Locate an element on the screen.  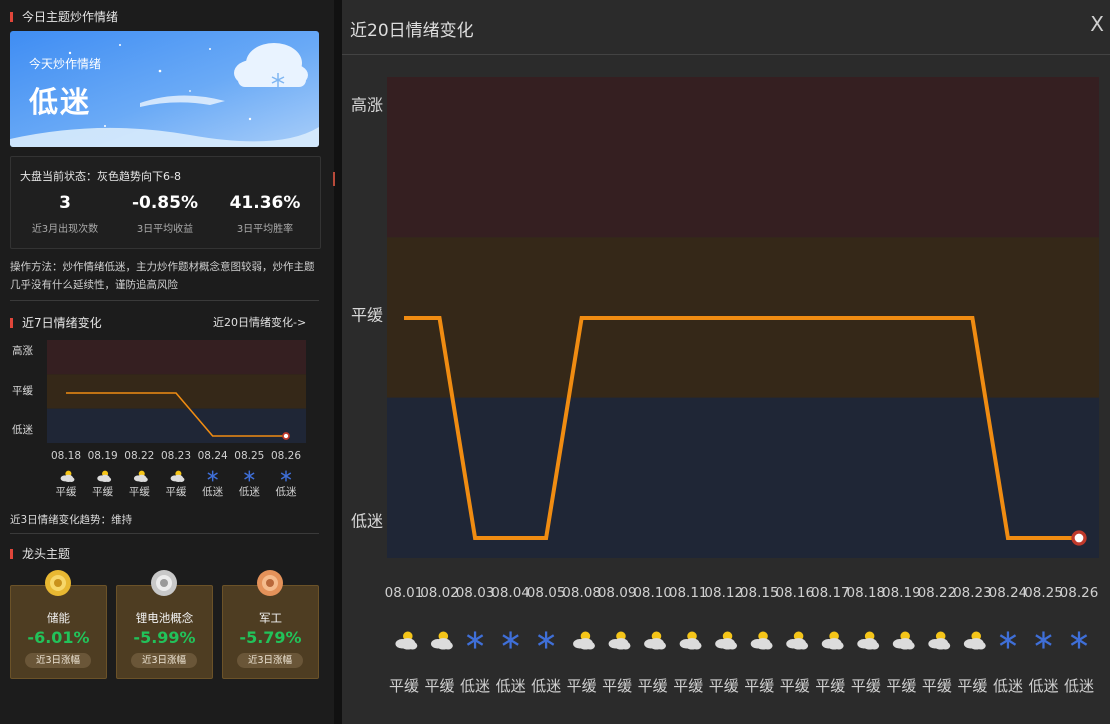
section-title-leader-label: 龙头主题 is located at coordinates (46, 554).